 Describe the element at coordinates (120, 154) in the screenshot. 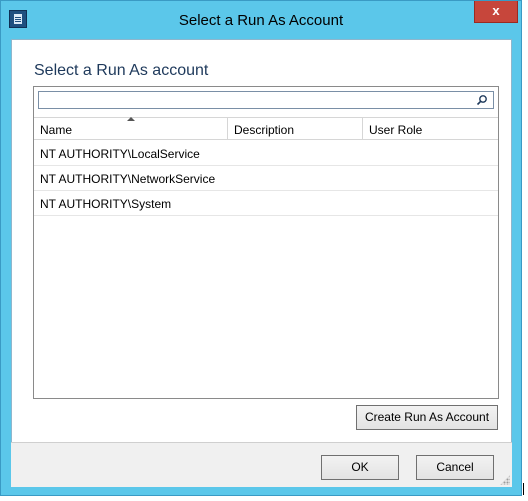

I see `cell-name: NT AUTHORITY\LocalService` at that location.